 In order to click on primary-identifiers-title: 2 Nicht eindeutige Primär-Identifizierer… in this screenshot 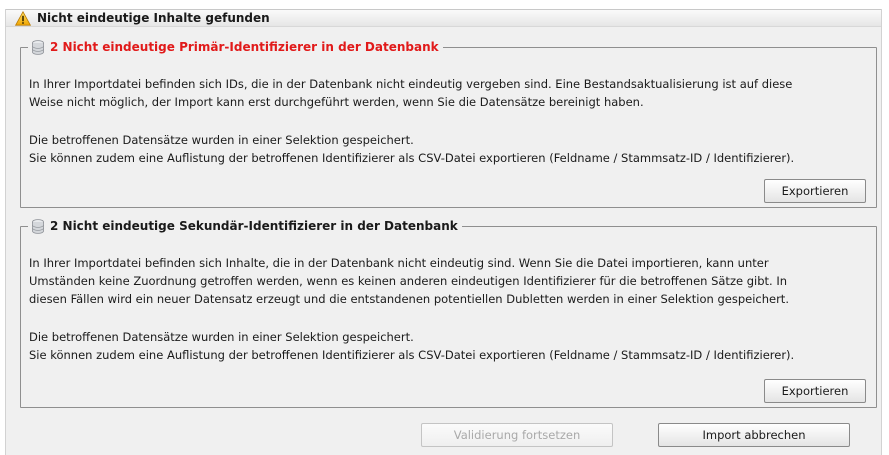, I will do `click(244, 47)`.